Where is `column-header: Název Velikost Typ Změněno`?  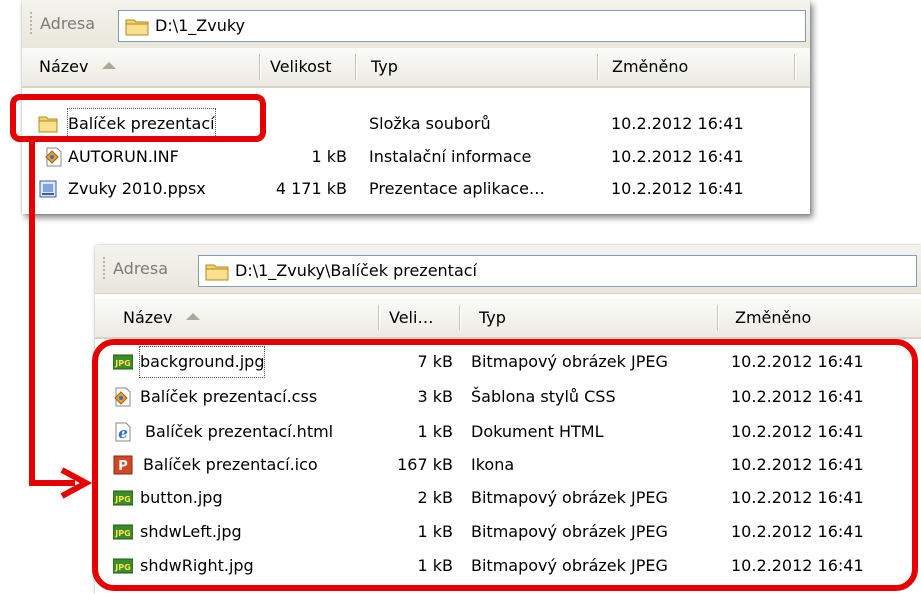
column-header: Název Velikost Typ Změněno is located at coordinates (416, 68).